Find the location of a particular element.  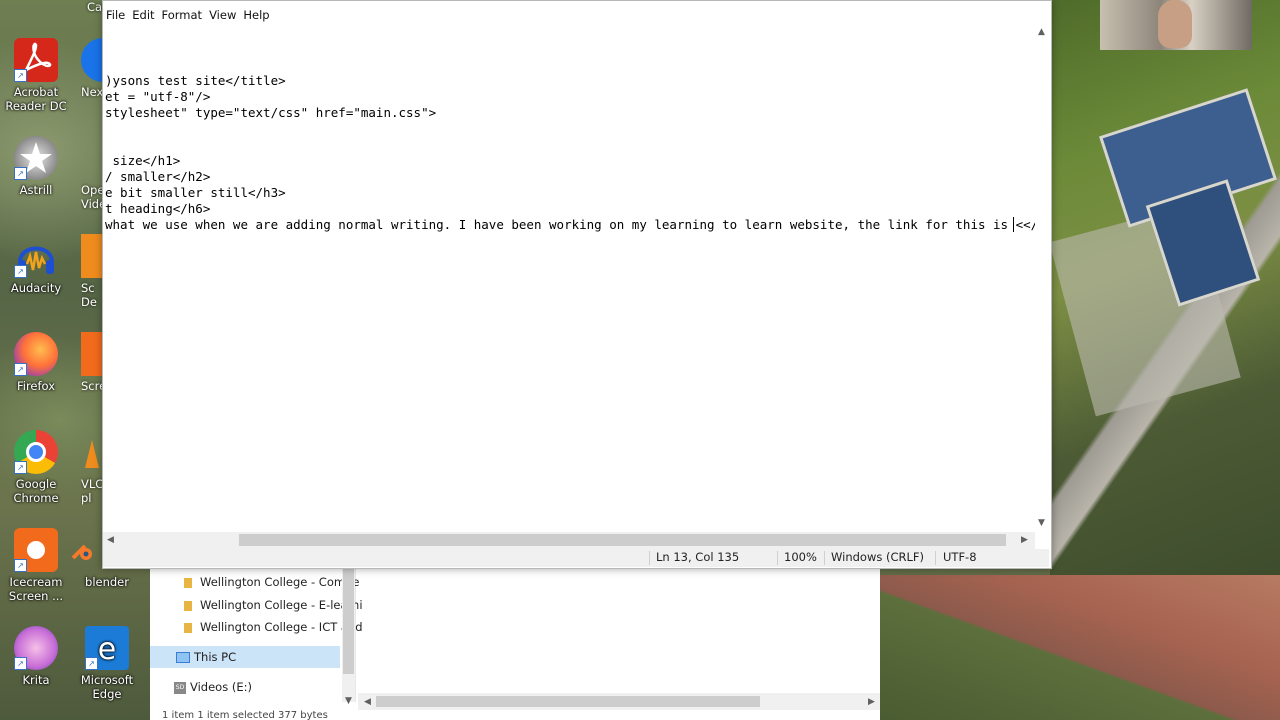

desktop-icon-label: Acrobat Reader DC is located at coordinates (36, 99).